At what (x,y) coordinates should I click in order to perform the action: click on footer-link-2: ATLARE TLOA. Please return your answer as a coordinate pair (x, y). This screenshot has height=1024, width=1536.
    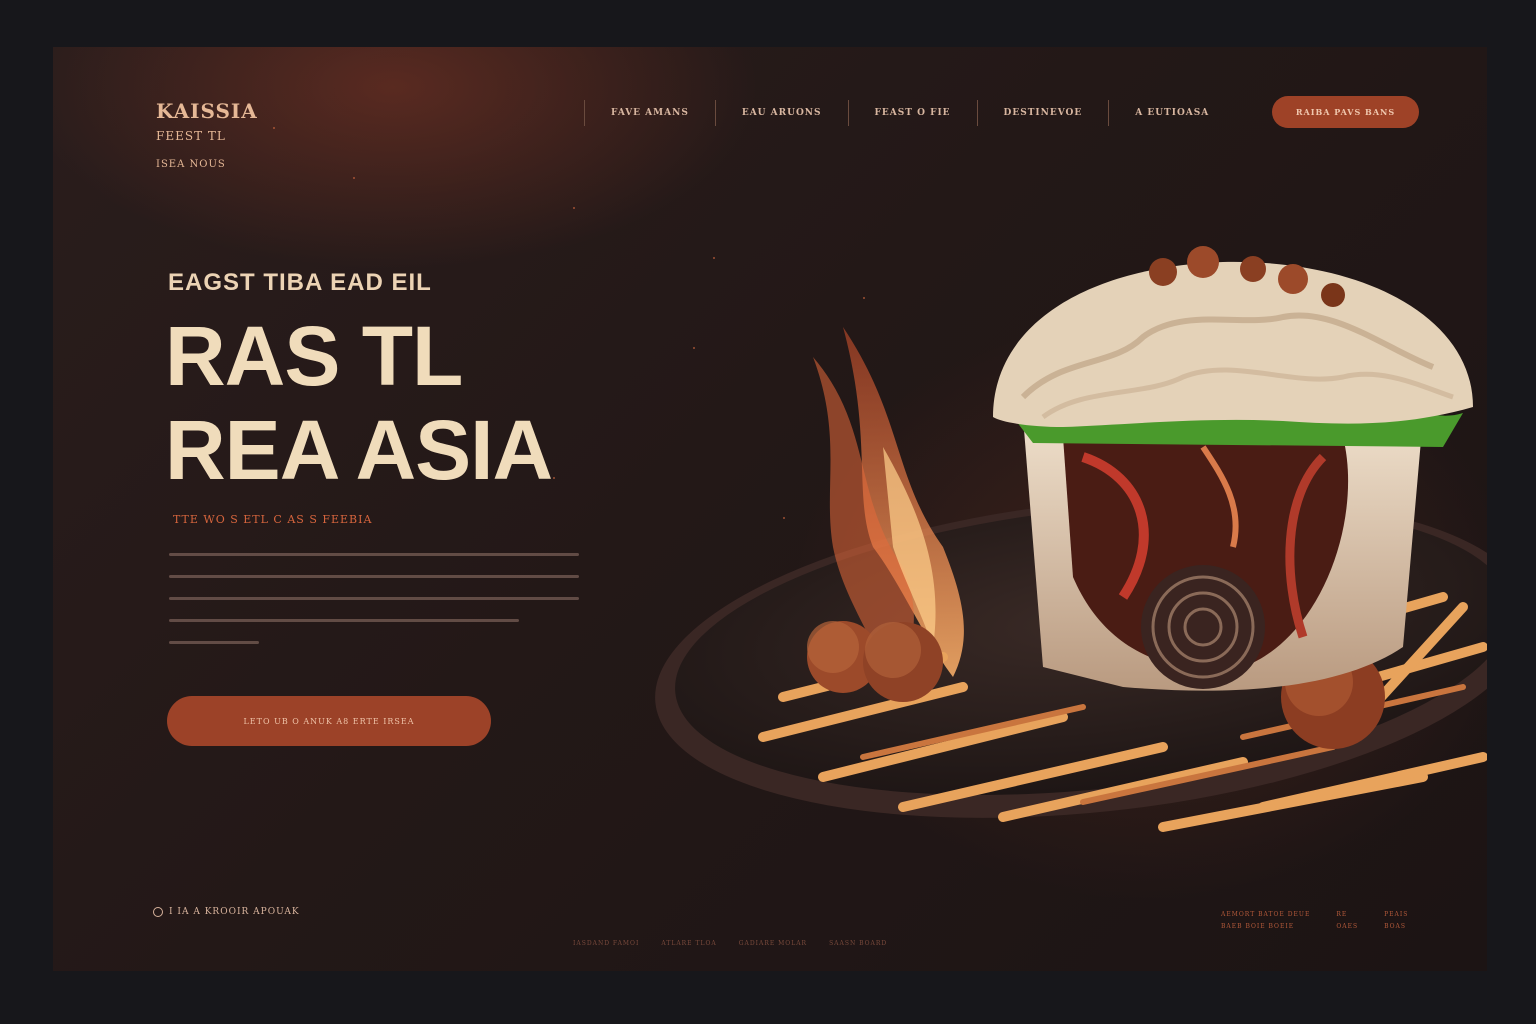
    Looking at the image, I should click on (688, 943).